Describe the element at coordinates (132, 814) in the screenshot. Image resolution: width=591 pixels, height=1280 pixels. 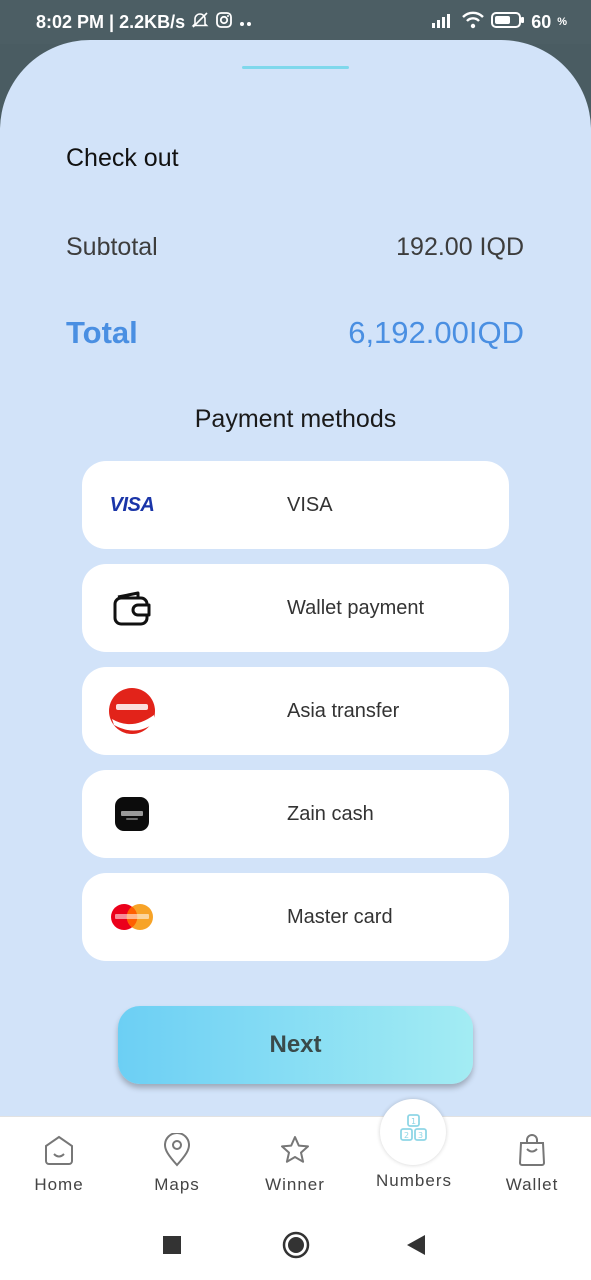
I see `zain-cash-logo-icon` at that location.